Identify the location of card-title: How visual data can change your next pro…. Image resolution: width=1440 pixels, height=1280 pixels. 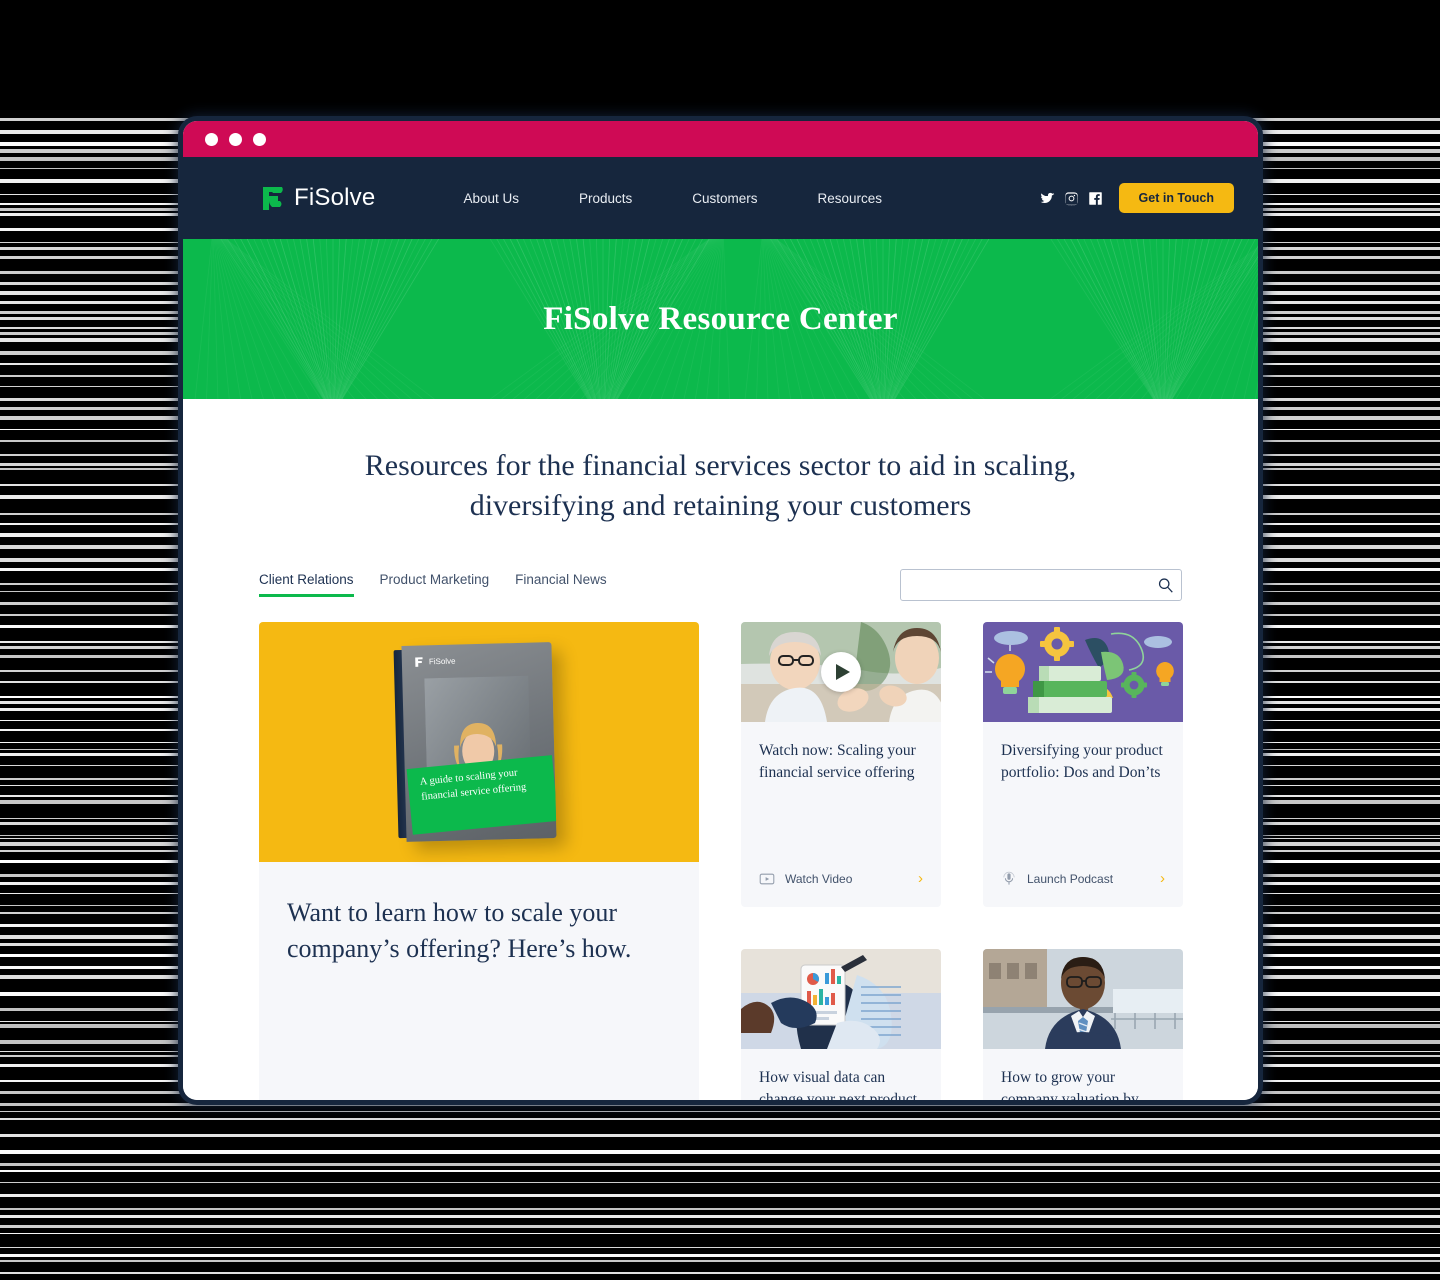
(838, 1084).